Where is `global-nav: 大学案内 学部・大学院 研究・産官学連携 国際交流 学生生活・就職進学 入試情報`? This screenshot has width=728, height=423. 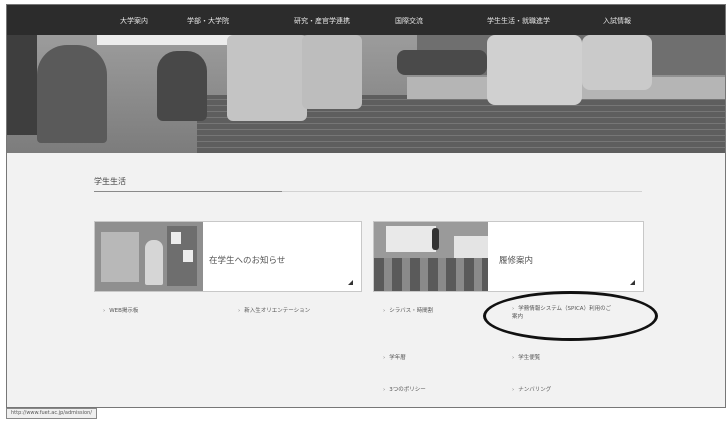
global-nav: 大学案内 学部・大学院 研究・産官学連携 国際交流 学生生活・就職進学 入試情報 is located at coordinates (366, 20).